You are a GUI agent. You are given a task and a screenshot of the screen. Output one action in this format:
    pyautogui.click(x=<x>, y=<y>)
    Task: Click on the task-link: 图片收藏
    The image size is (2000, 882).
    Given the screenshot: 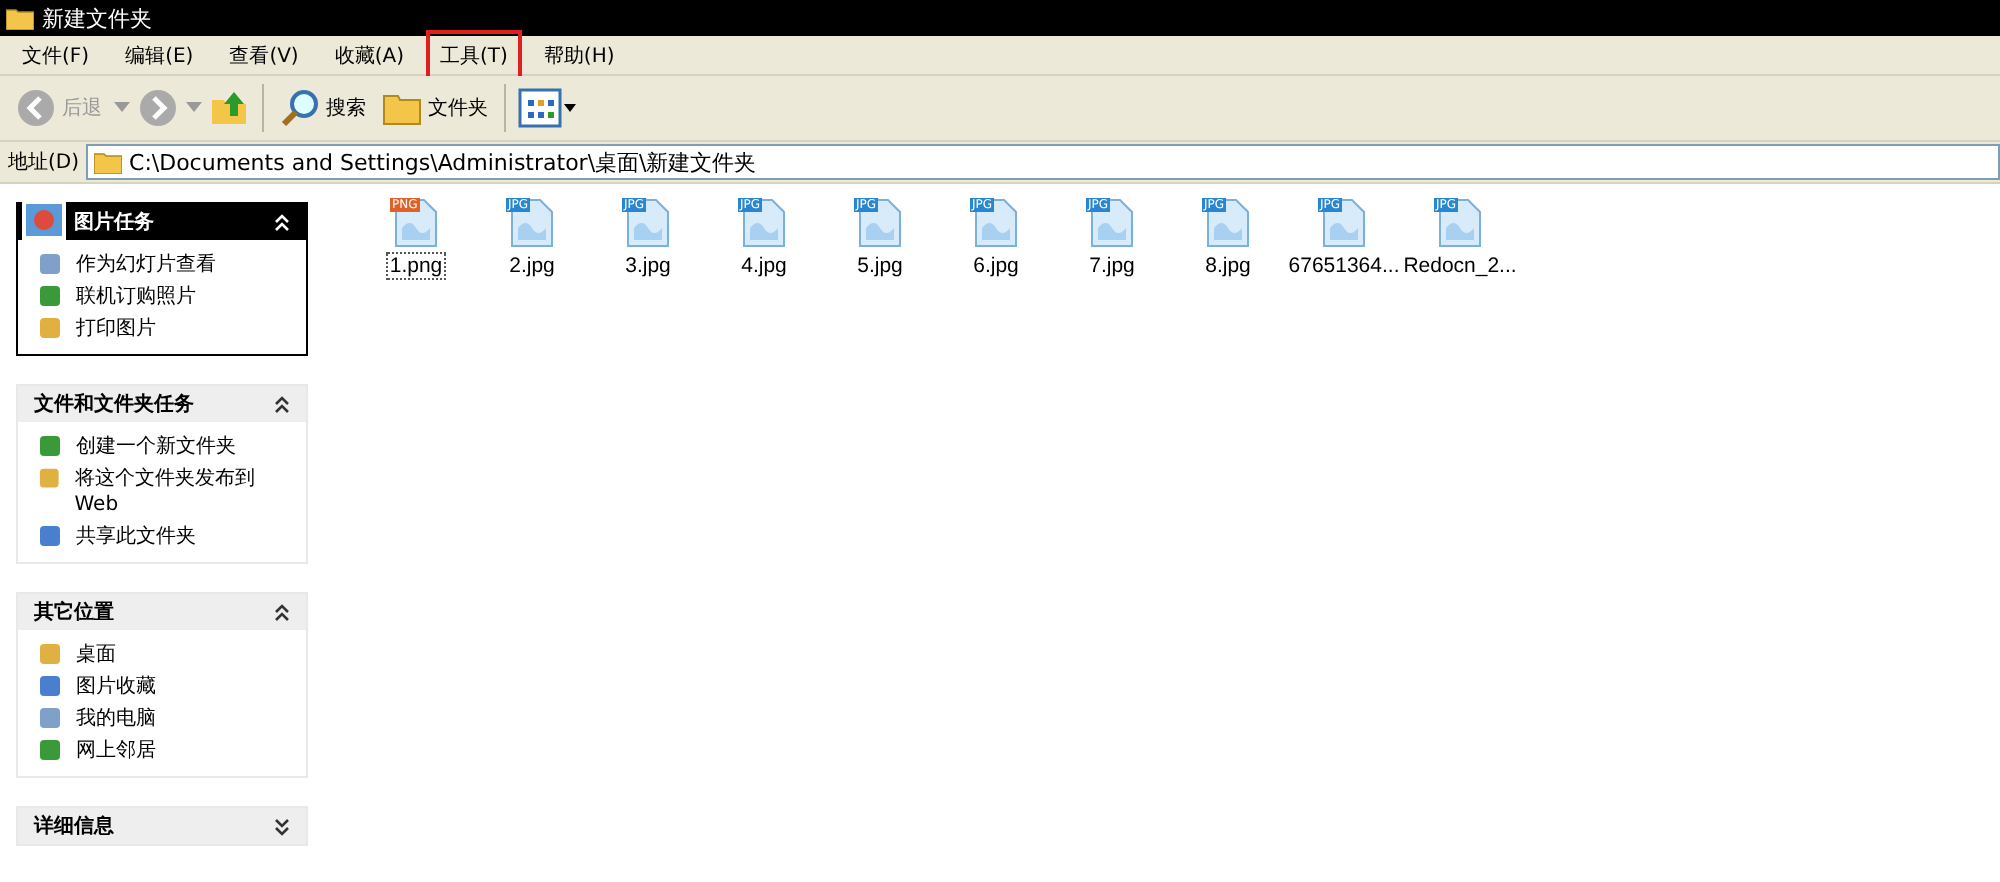 What is the action you would take?
    pyautogui.click(x=116, y=687)
    